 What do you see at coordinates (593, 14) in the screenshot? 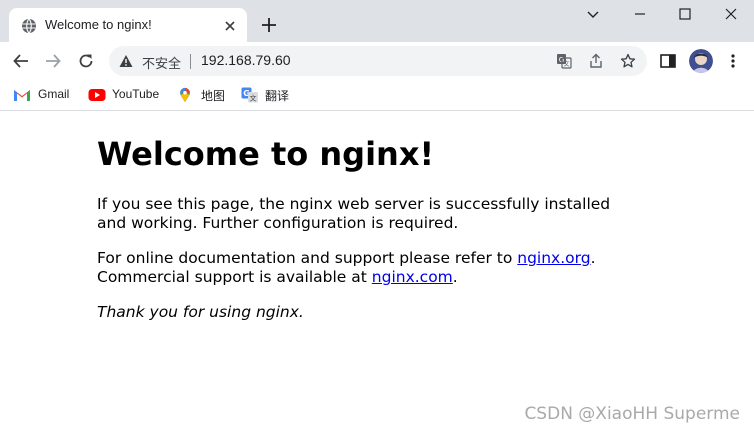
I see `chevron-down-icon` at bounding box center [593, 14].